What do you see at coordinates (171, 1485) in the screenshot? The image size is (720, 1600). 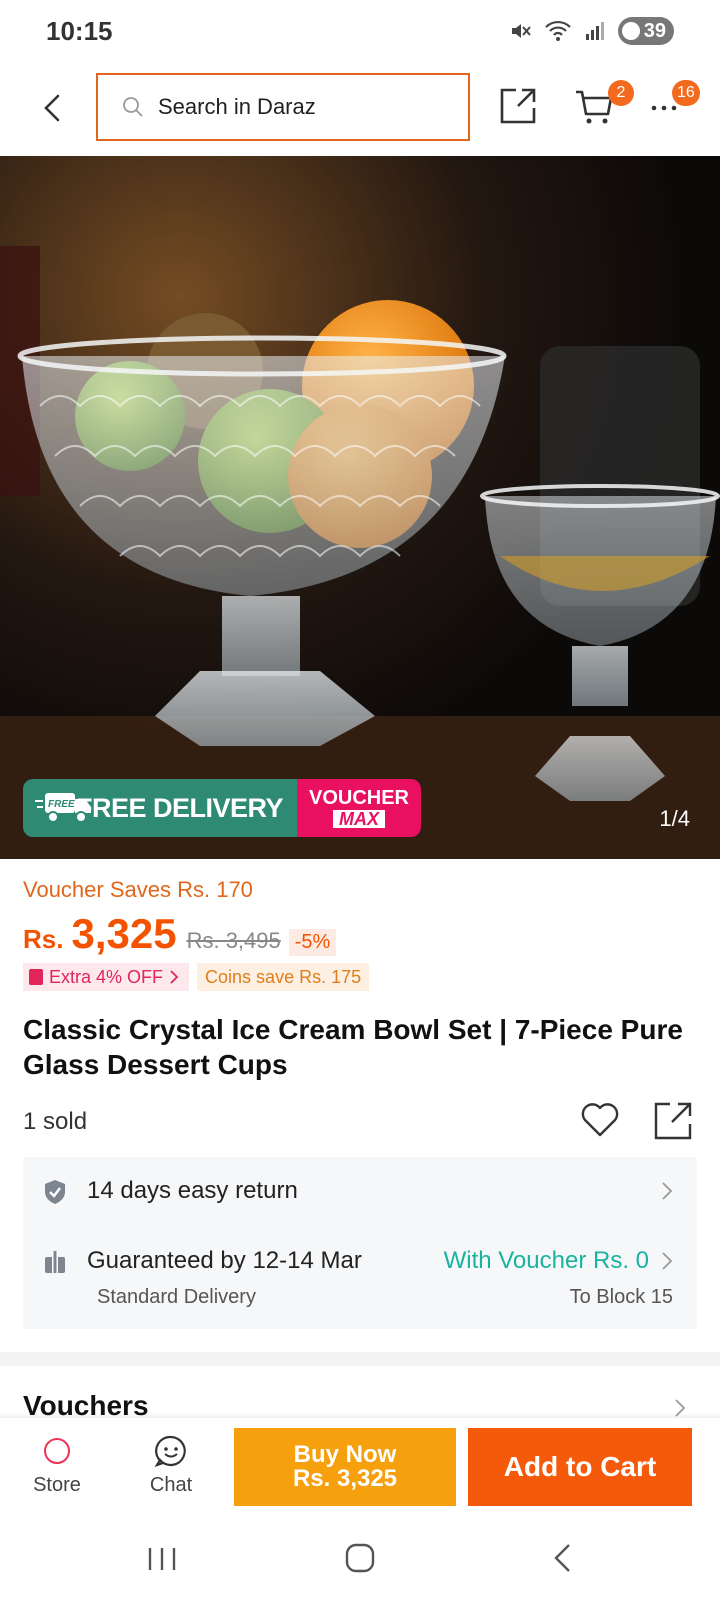 I see `chat-label: Chat` at bounding box center [171, 1485].